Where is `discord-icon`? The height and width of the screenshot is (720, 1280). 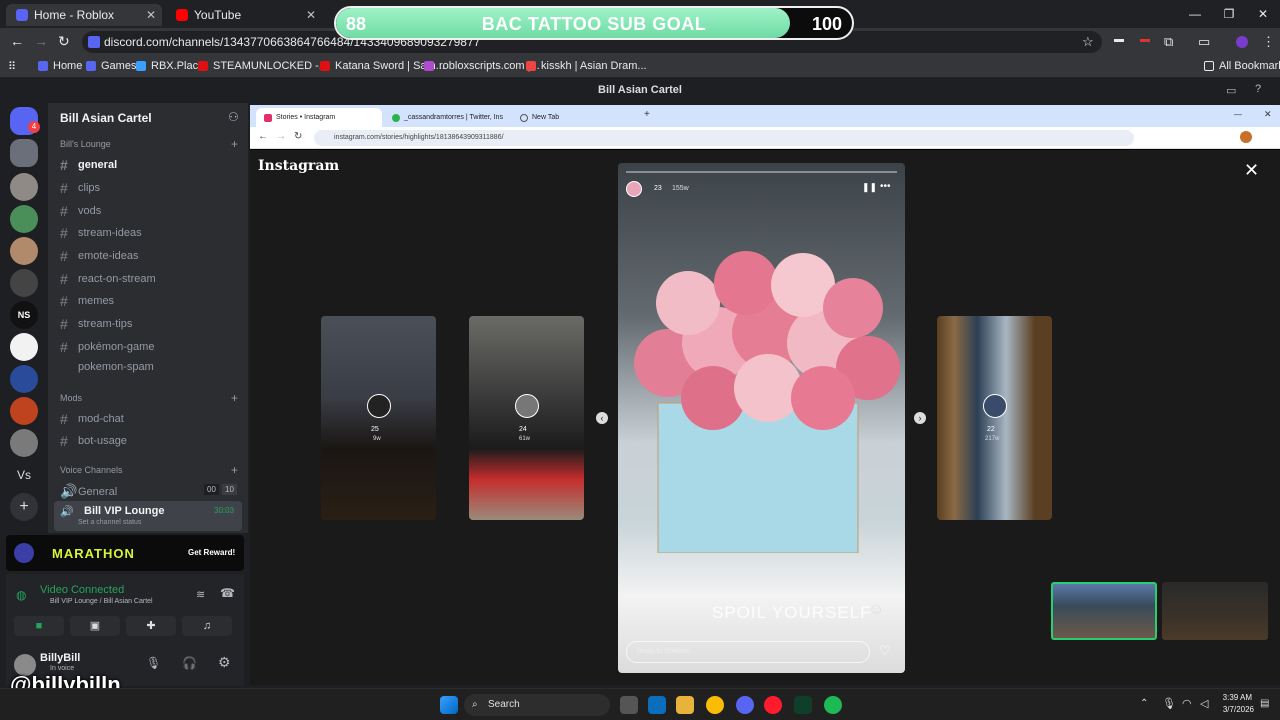
discord-icon is located at coordinates (745, 705).